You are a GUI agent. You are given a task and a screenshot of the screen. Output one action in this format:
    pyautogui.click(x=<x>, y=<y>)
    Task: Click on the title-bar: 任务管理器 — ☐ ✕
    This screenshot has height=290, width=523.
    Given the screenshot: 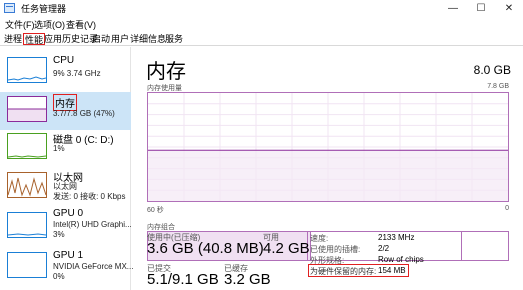 What is the action you would take?
    pyautogui.click(x=261, y=8)
    